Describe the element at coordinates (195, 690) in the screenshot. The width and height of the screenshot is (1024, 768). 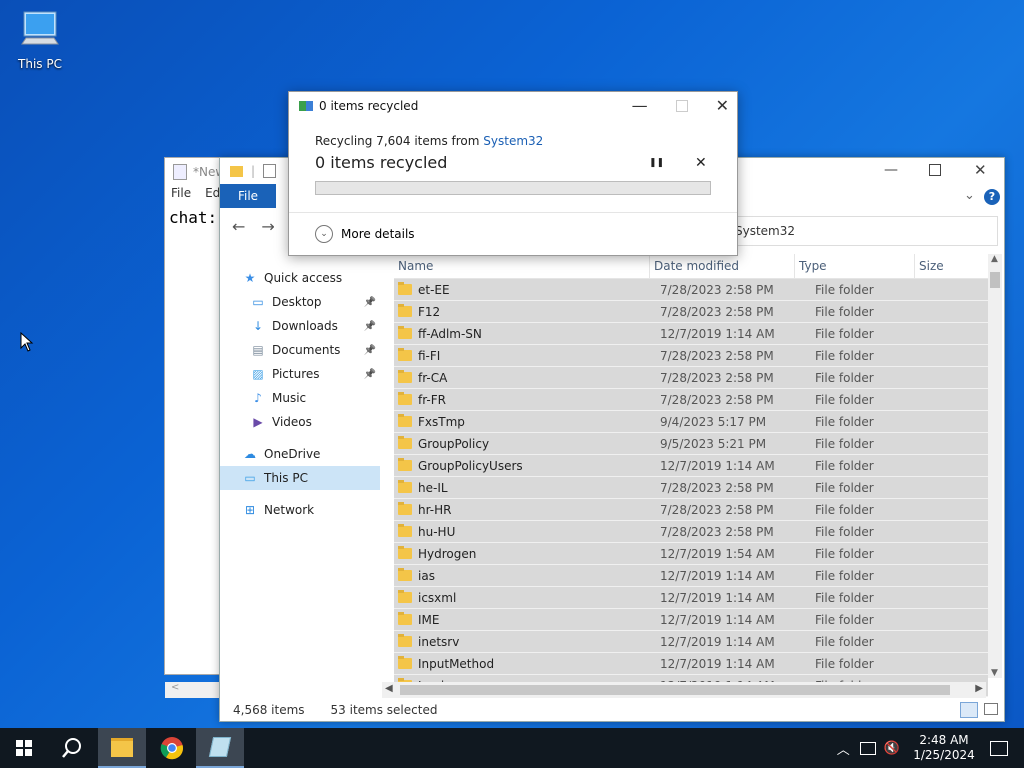
I see `notepad-hscroll: <` at that location.